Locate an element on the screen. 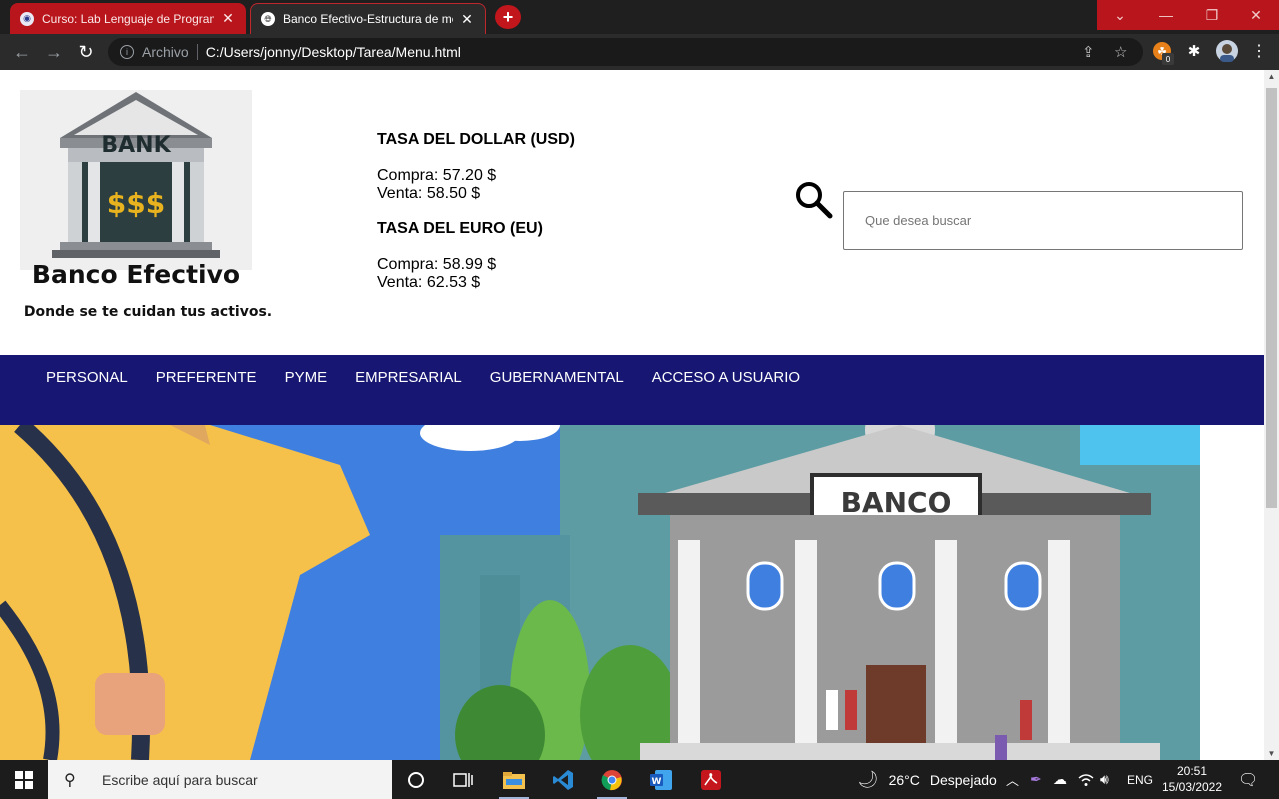 The height and width of the screenshot is (799, 1279). taskbar-search-box: ⚲ Escribe aquí para buscar is located at coordinates (220, 779).